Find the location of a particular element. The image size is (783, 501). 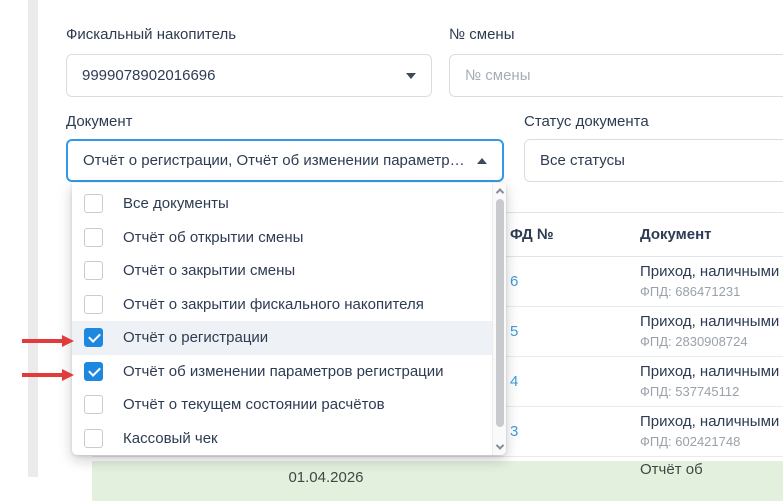

dropdown-option: Отчёт о текущем состоянии расчётов is located at coordinates (282, 405).